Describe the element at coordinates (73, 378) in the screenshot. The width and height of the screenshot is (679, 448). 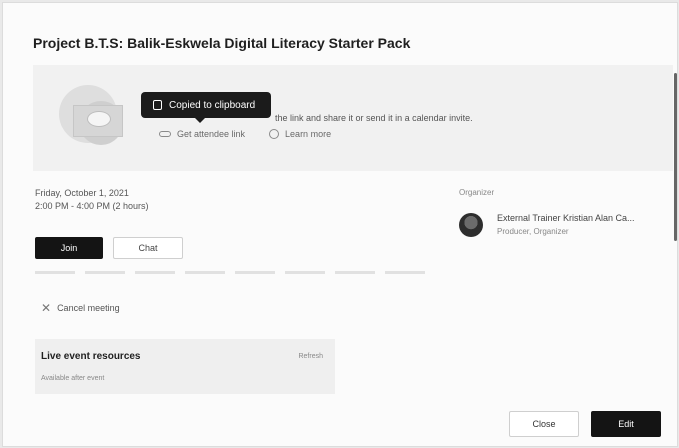
I see `resources-note: Available after event` at that location.